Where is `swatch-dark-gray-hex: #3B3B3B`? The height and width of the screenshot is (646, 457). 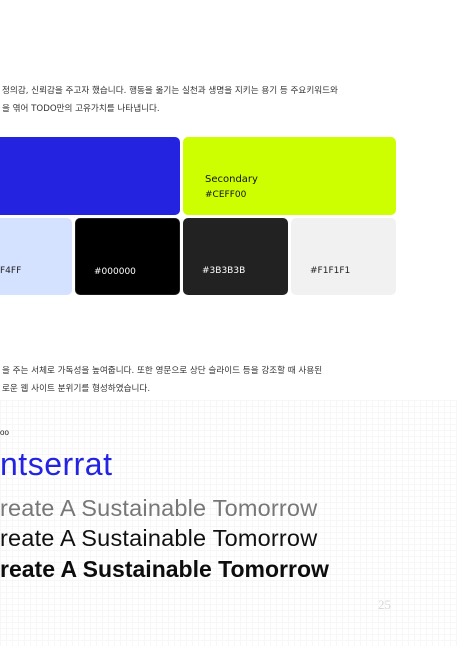 swatch-dark-gray-hex: #3B3B3B is located at coordinates (224, 271).